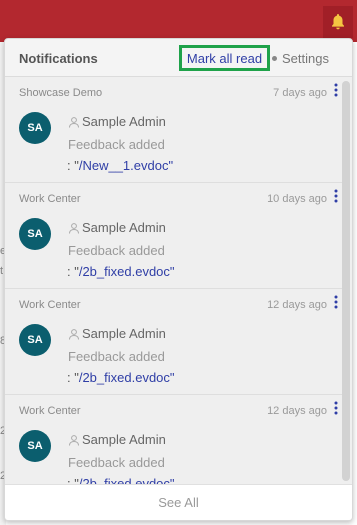 The height and width of the screenshot is (525, 357). What do you see at coordinates (224, 58) in the screenshot?
I see `mark-all-read-link: Mark all read` at bounding box center [224, 58].